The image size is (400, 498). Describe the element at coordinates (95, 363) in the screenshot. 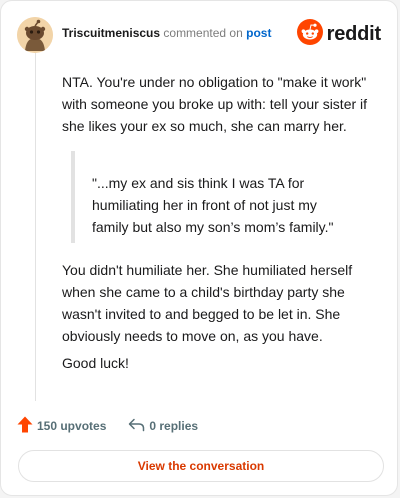

I see `comment-paragraph-3: Good luck!` at that location.